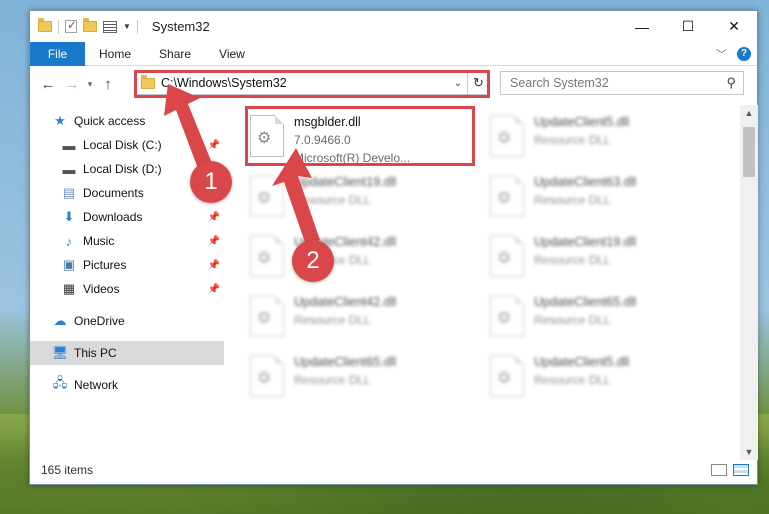 The image size is (769, 514). Describe the element at coordinates (296, 196) in the screenshot. I see `arrow-2-icon` at that location.